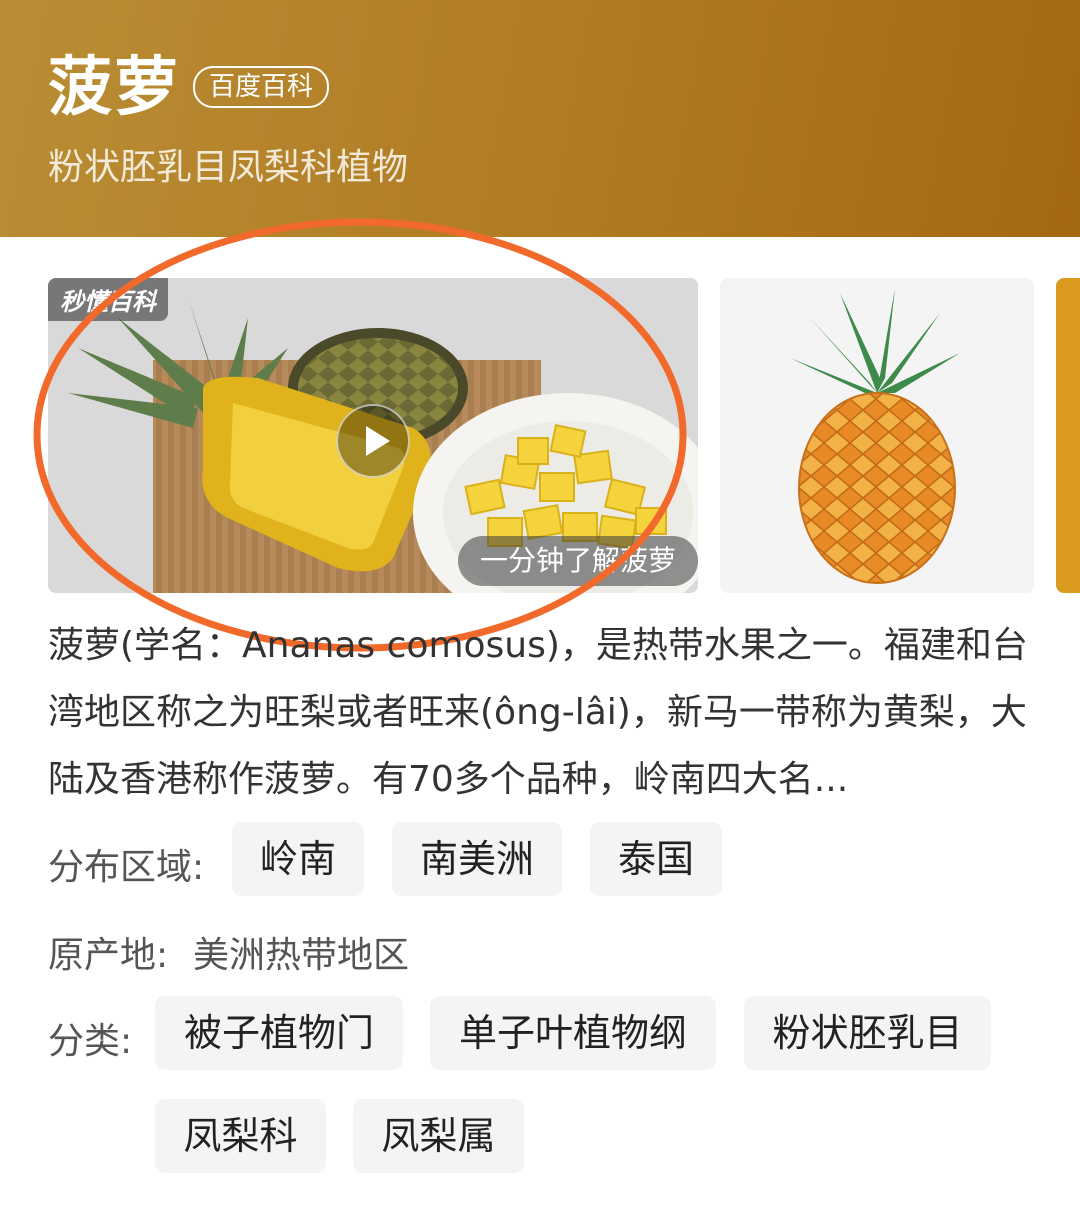  What do you see at coordinates (261, 87) in the screenshot?
I see `source-badge: 百度百科` at bounding box center [261, 87].